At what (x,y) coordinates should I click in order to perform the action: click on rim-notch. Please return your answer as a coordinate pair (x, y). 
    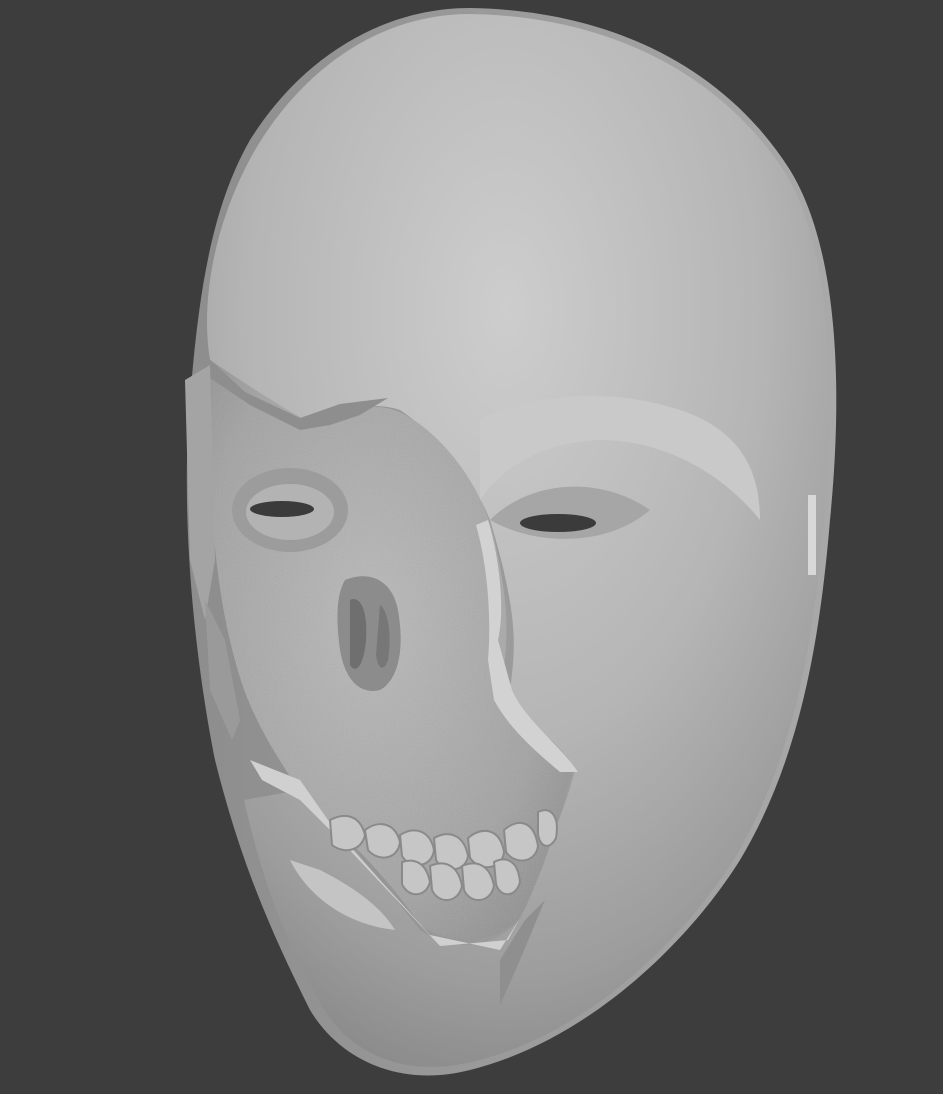
    Looking at the image, I should click on (812, 535).